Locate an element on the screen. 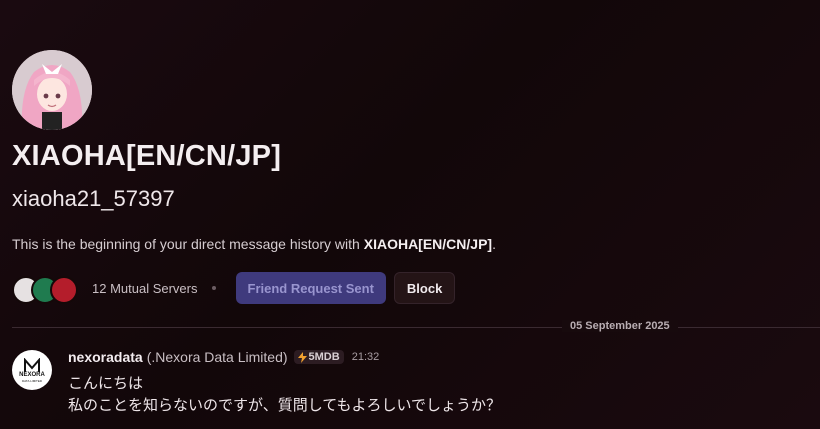  profile-avatar is located at coordinates (52, 90).